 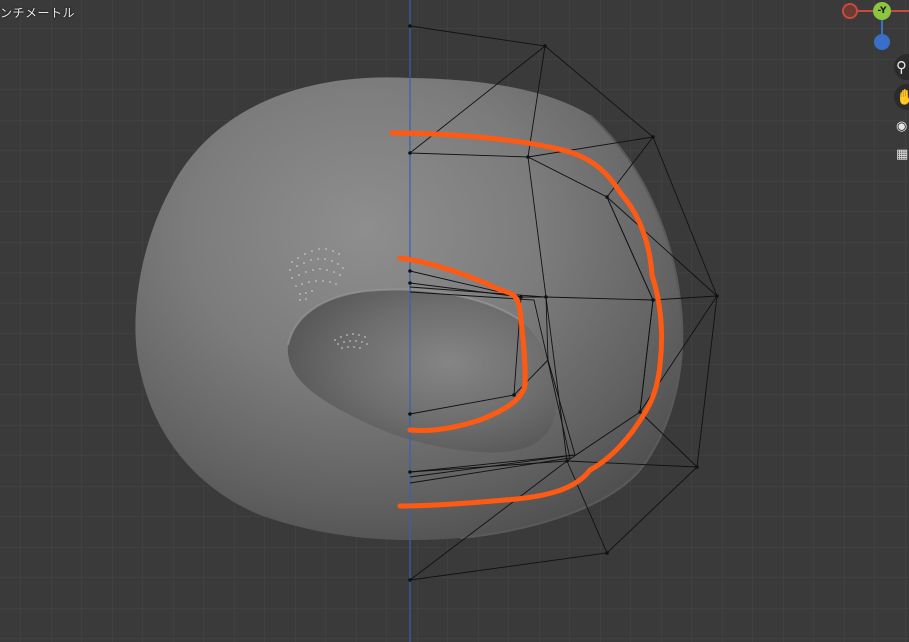 What do you see at coordinates (850, 11) in the screenshot?
I see `x-axis-negative-ball` at bounding box center [850, 11].